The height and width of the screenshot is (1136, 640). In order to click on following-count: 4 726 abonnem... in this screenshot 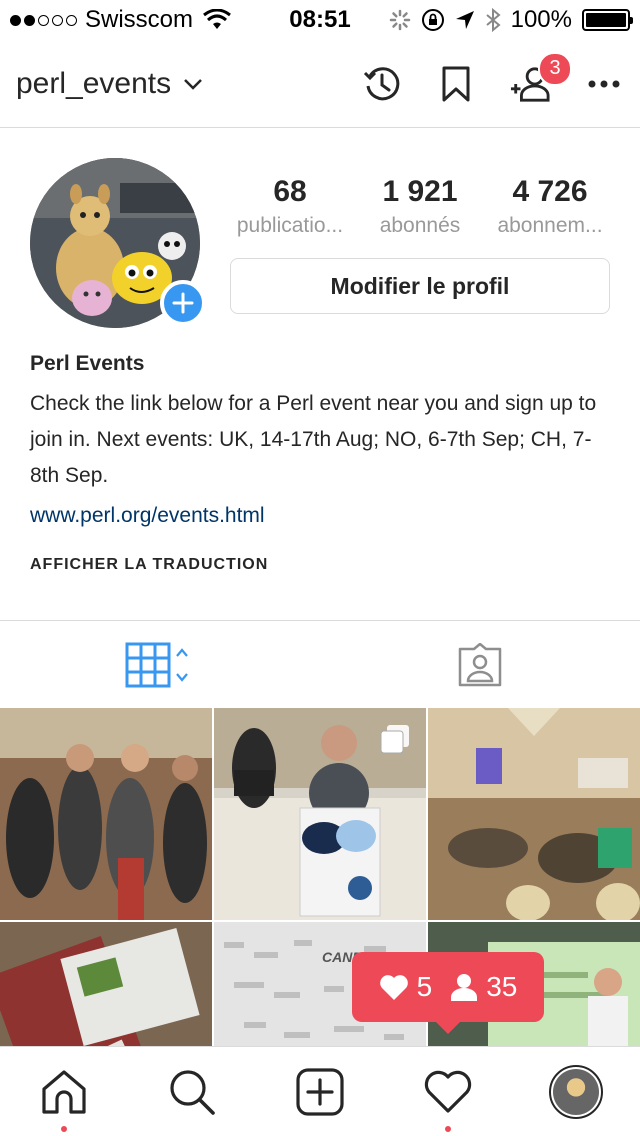, I will do `click(550, 206)`.